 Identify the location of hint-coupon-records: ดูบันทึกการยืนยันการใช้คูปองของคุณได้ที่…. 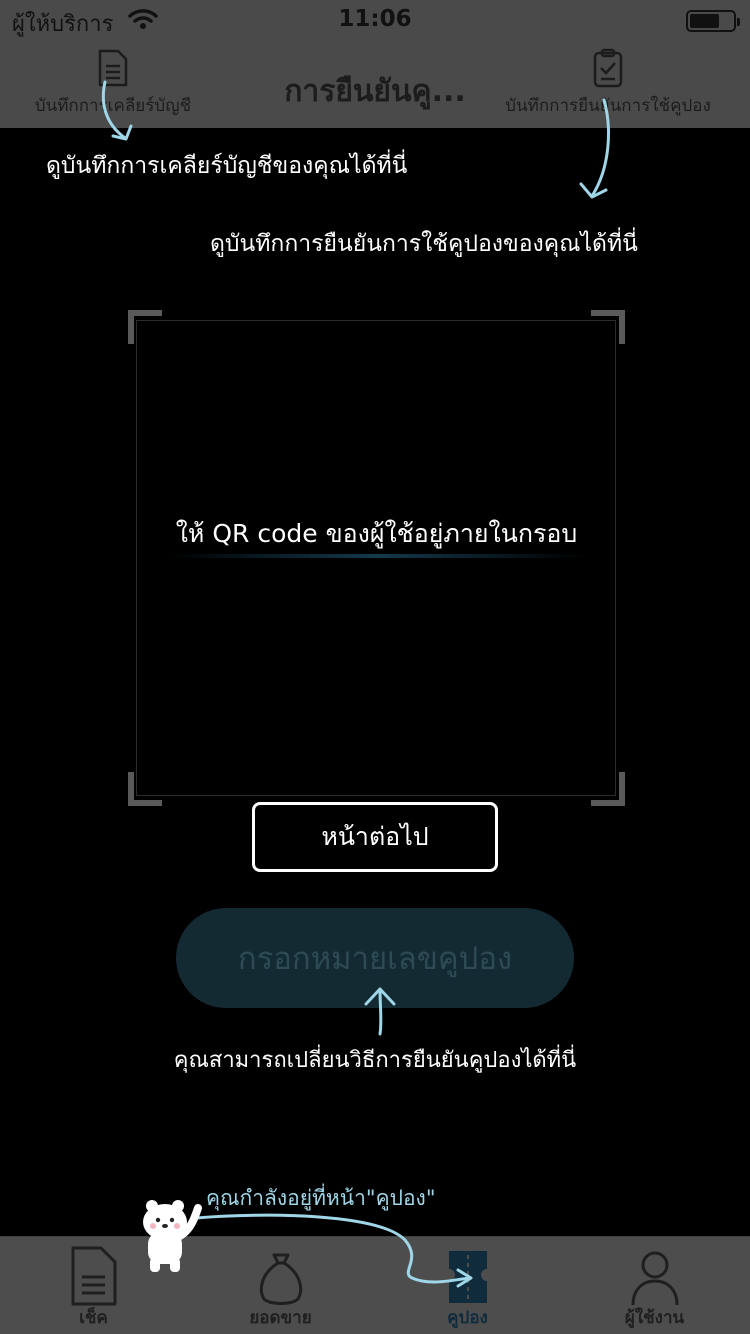
(424, 244).